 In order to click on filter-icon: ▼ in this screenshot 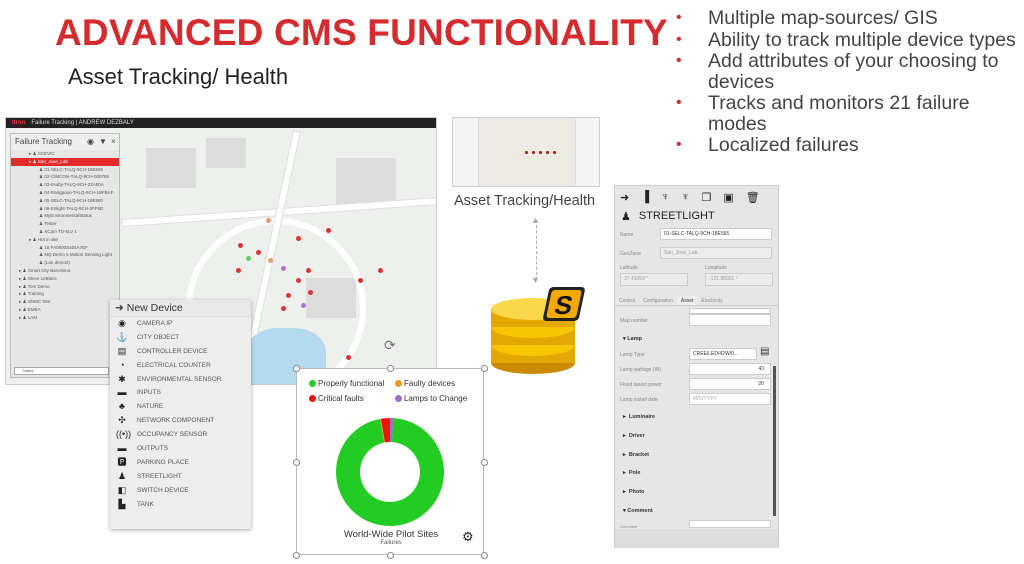, I will do `click(103, 142)`.